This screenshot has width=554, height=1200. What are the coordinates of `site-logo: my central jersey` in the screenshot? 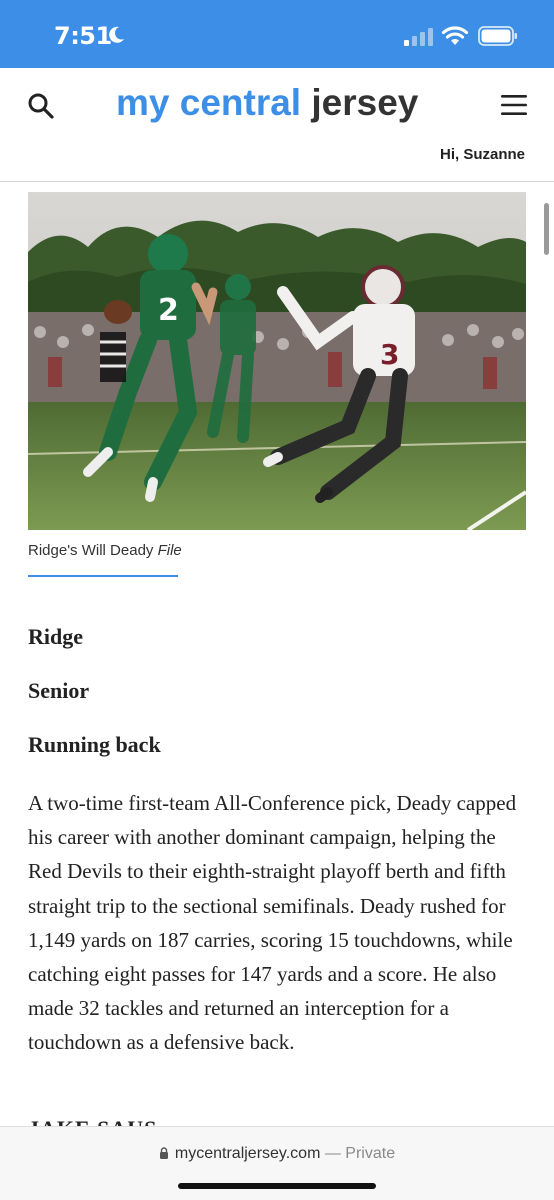 It's located at (267, 103).